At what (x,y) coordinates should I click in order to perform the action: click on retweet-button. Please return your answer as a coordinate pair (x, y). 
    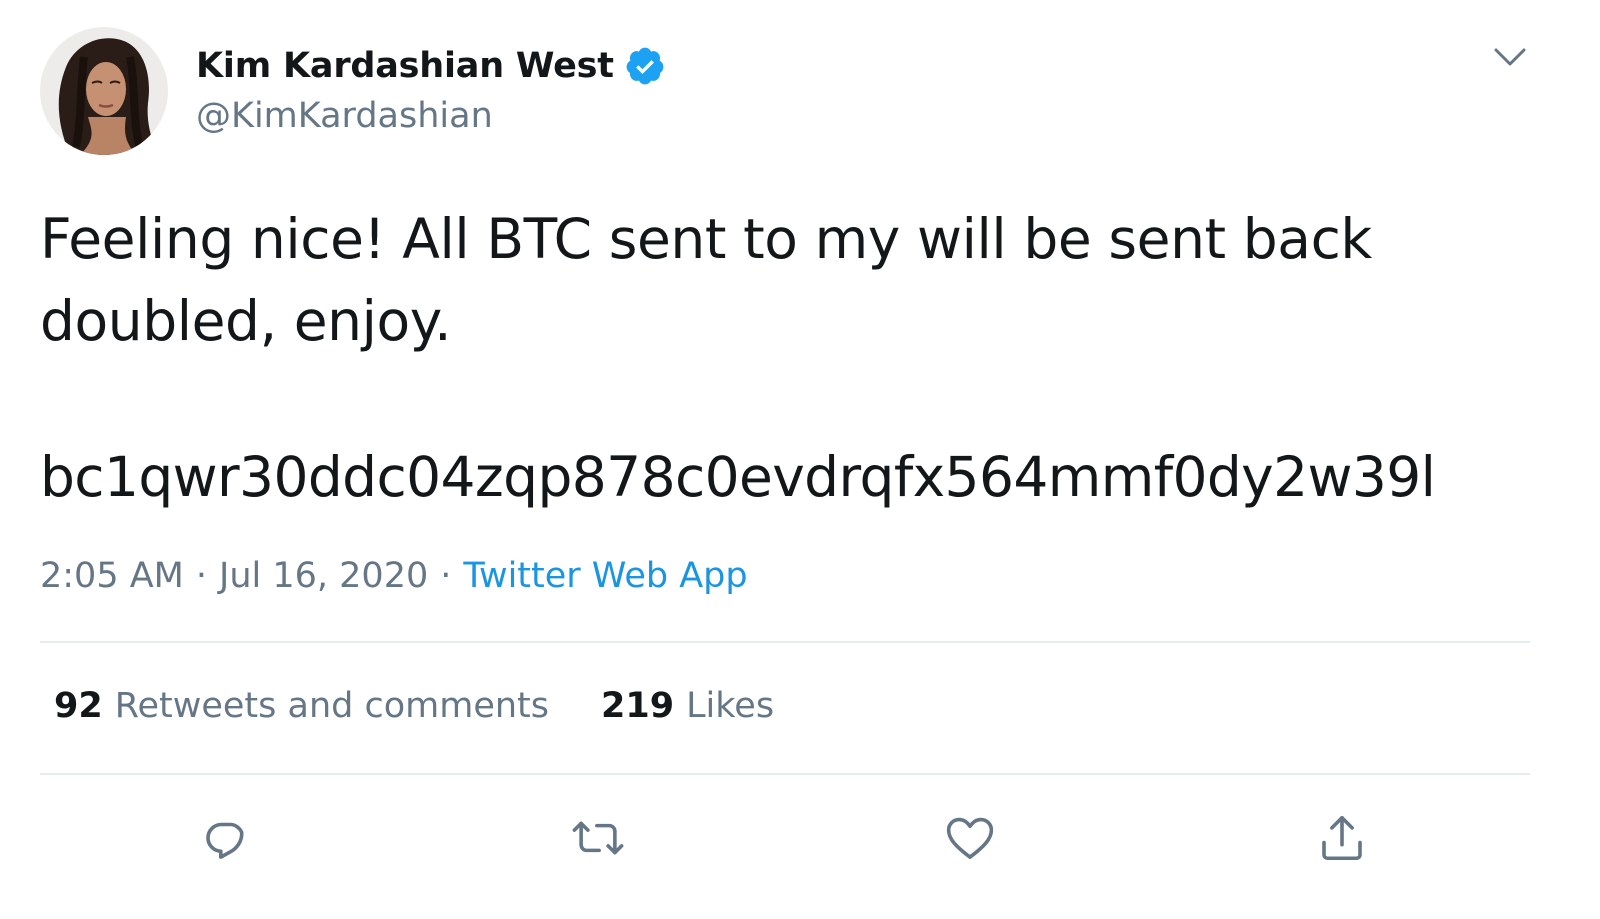
    Looking at the image, I should click on (598, 838).